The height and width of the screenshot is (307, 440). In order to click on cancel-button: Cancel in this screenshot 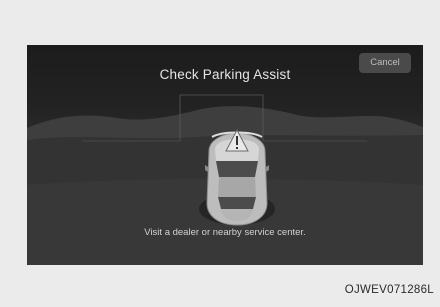, I will do `click(385, 63)`.